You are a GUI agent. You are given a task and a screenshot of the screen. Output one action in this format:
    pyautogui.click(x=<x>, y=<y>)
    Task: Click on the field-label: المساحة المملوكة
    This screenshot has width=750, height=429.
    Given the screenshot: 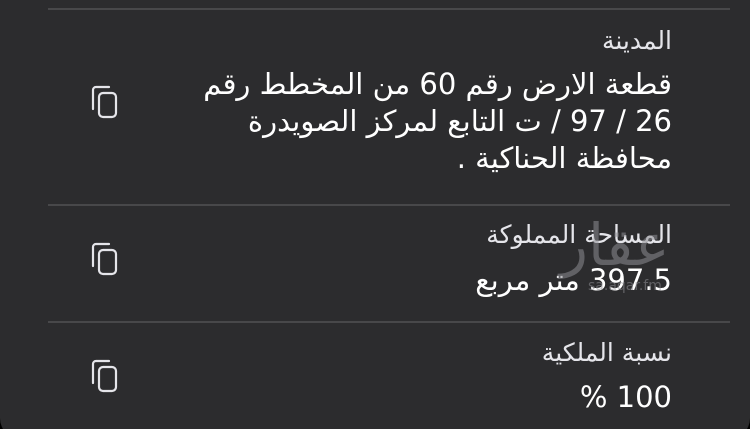 What is the action you would take?
    pyautogui.click(x=579, y=234)
    